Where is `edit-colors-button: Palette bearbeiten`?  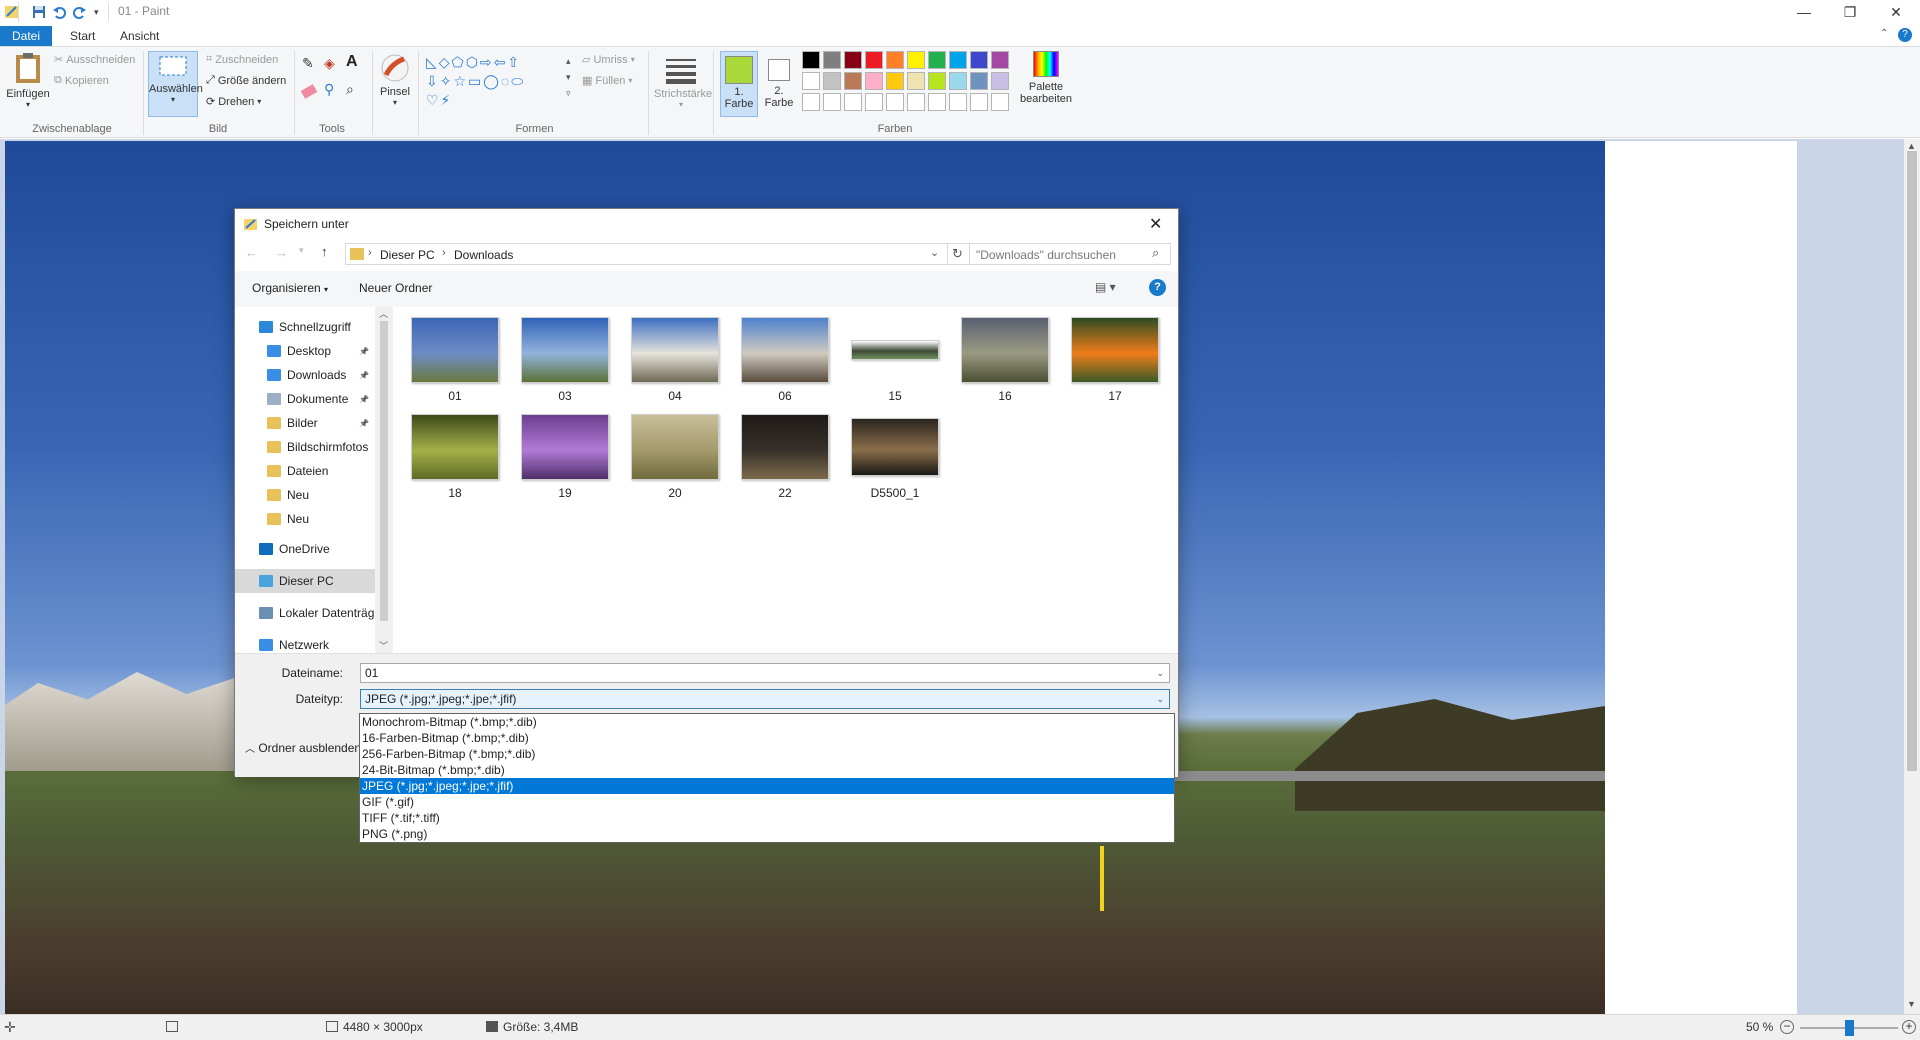 edit-colors-button: Palette bearbeiten is located at coordinates (1046, 78).